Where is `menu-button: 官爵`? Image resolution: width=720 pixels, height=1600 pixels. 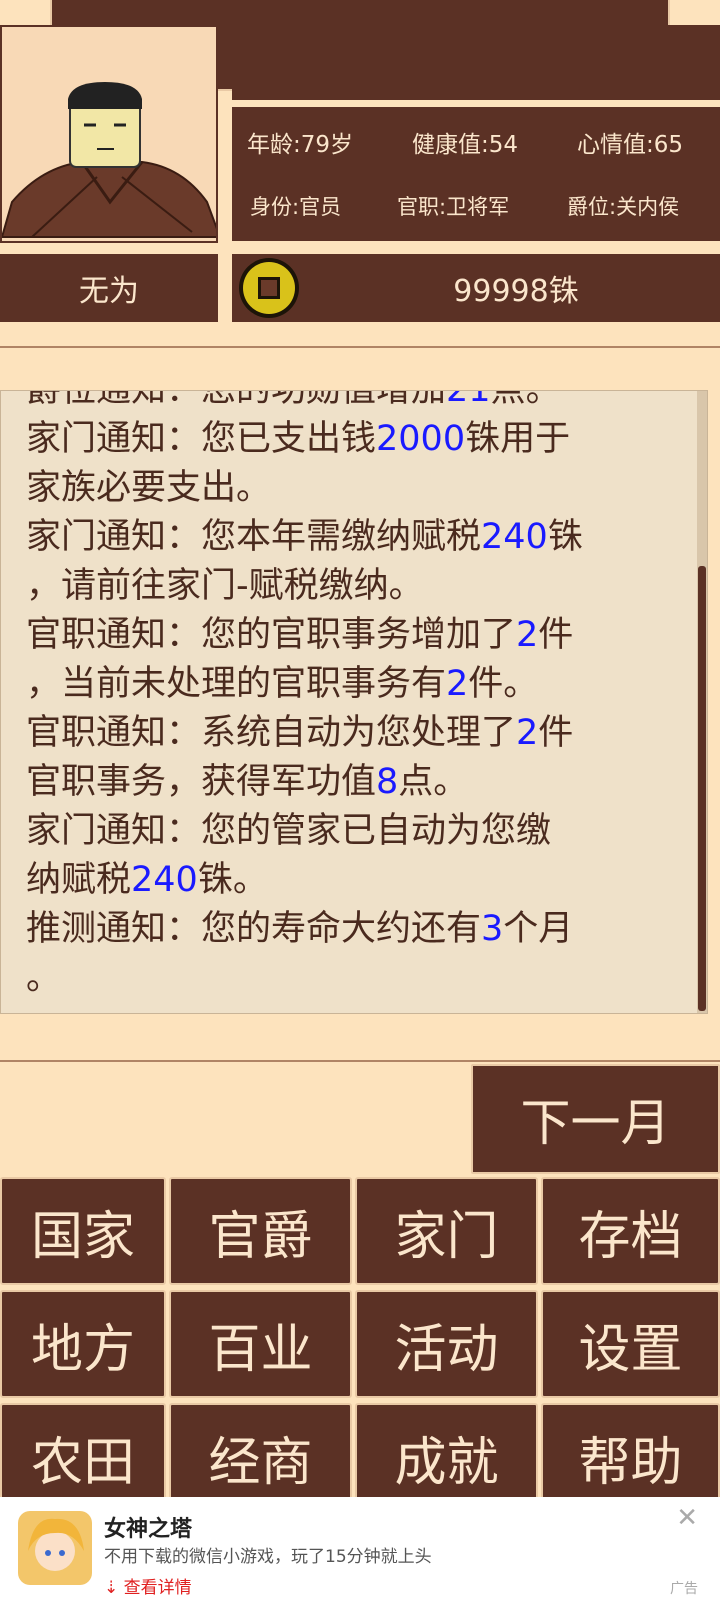
menu-button: 官爵 is located at coordinates (260, 1231).